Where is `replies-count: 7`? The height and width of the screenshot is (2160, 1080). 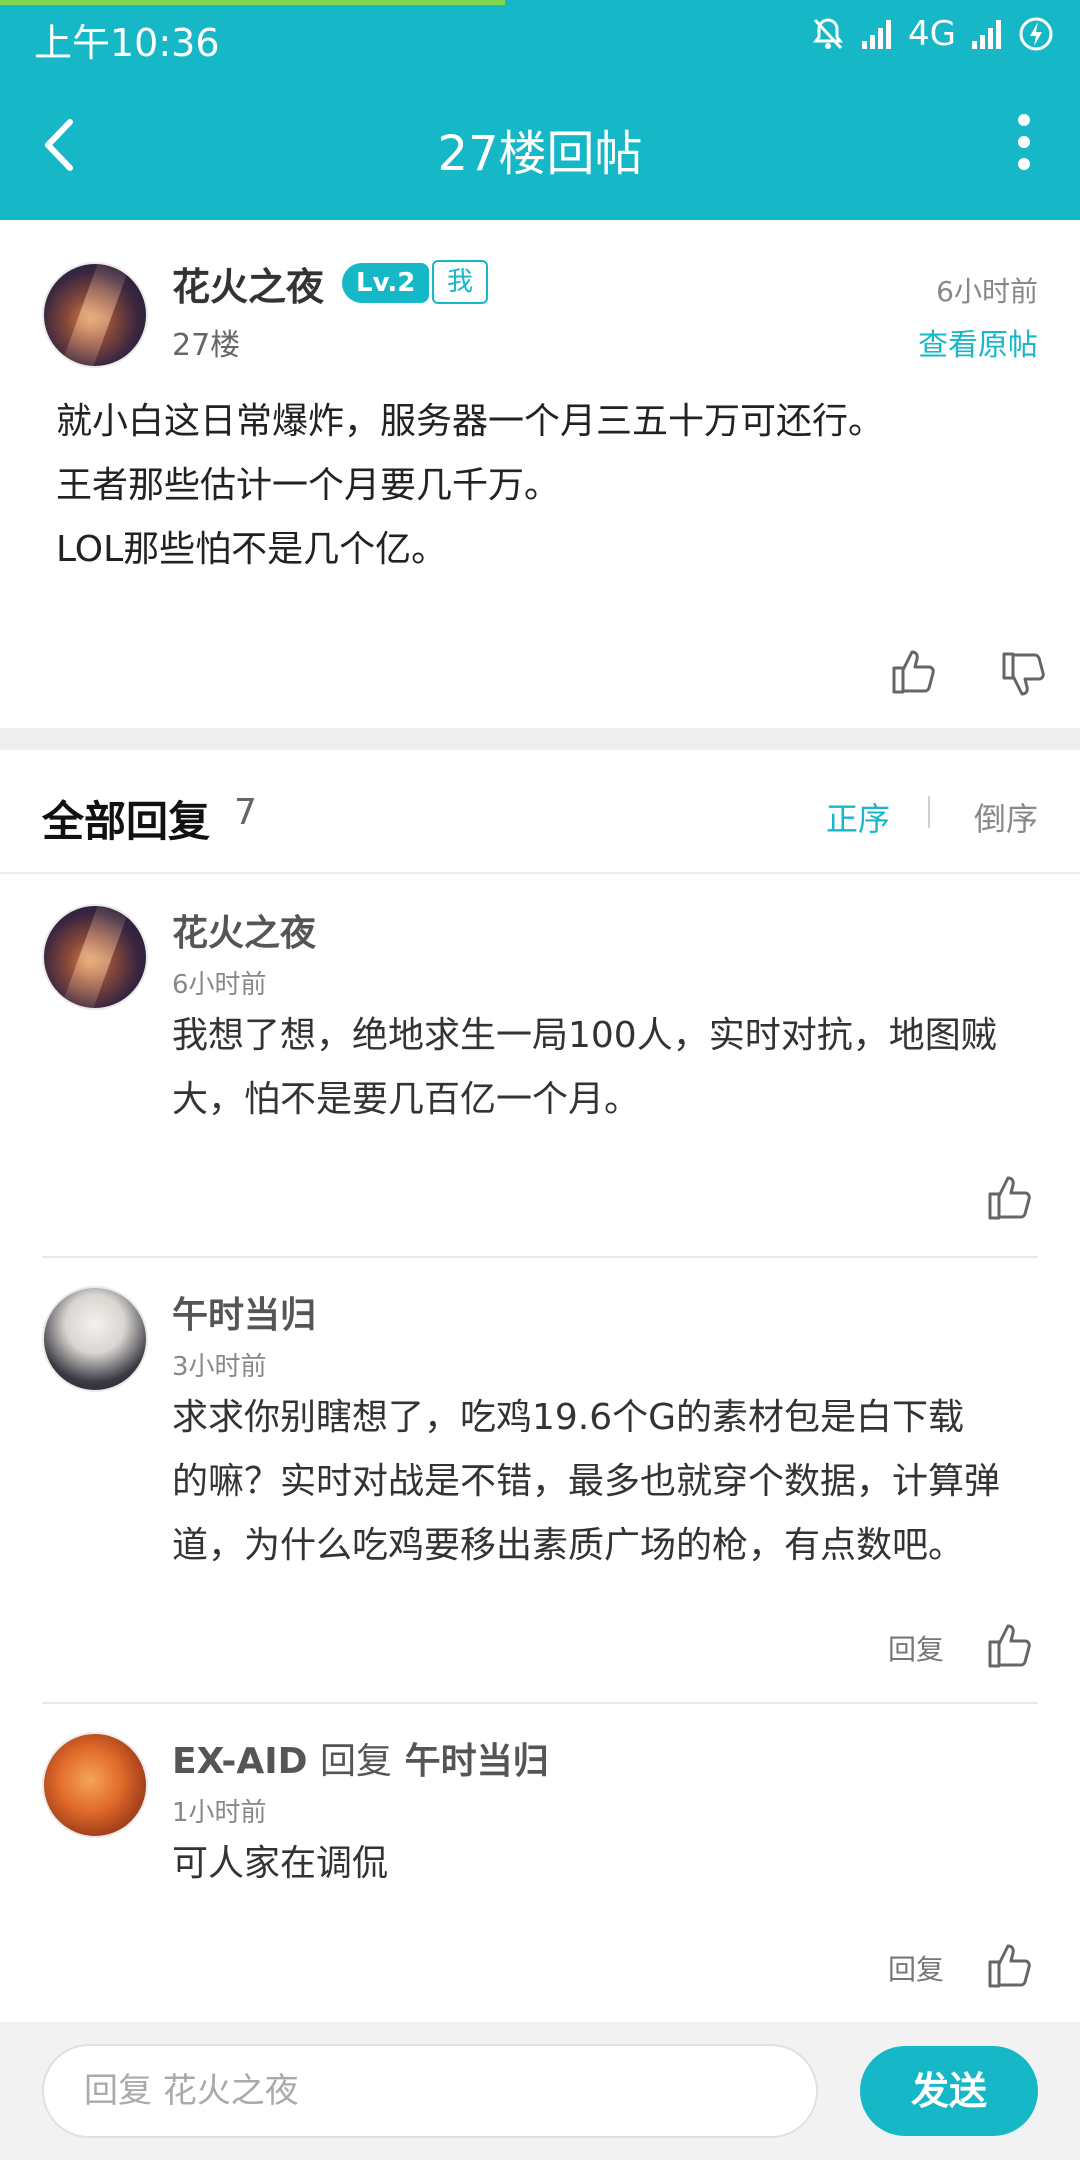
replies-count: 7 is located at coordinates (245, 812).